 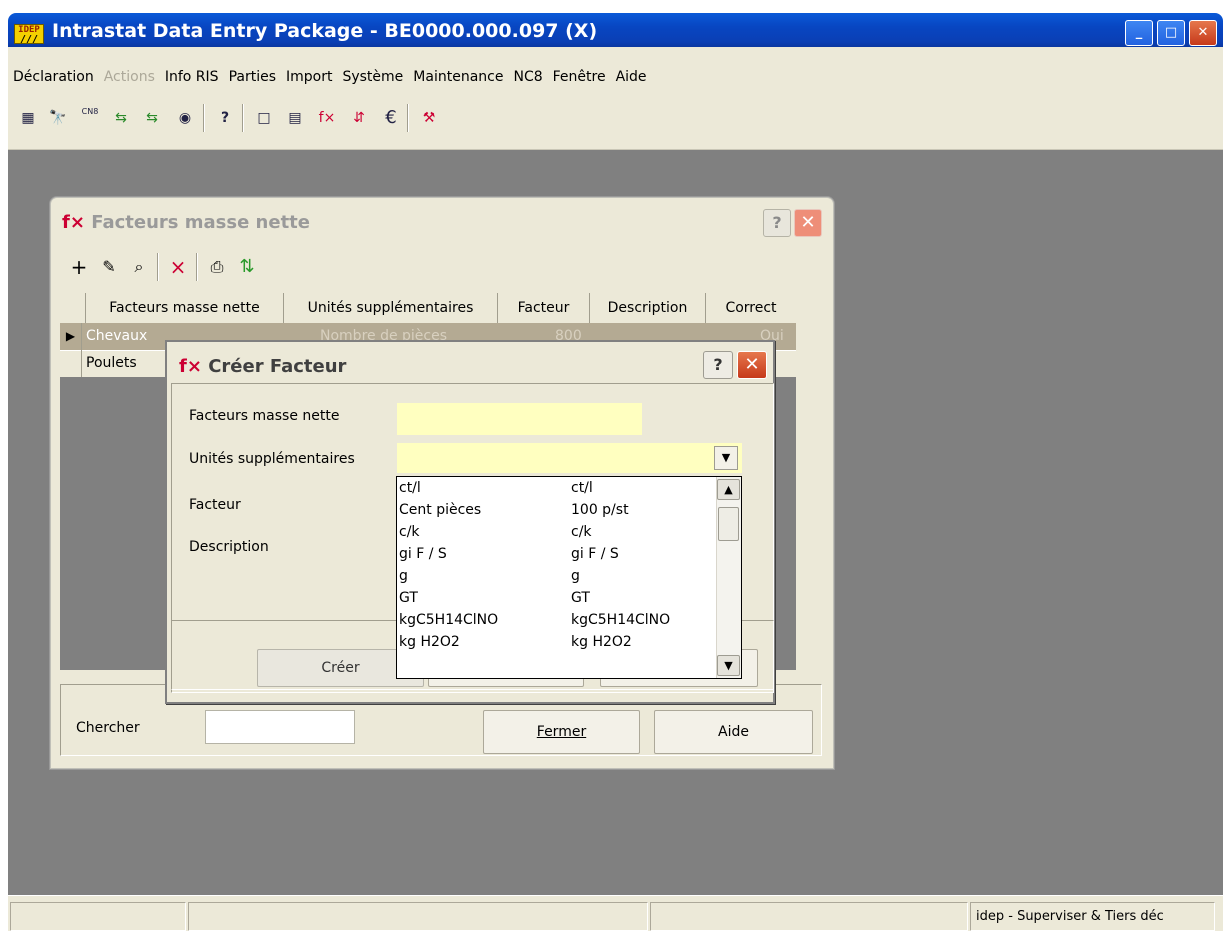 I want to click on factors-close-button: ✕, so click(x=808, y=223).